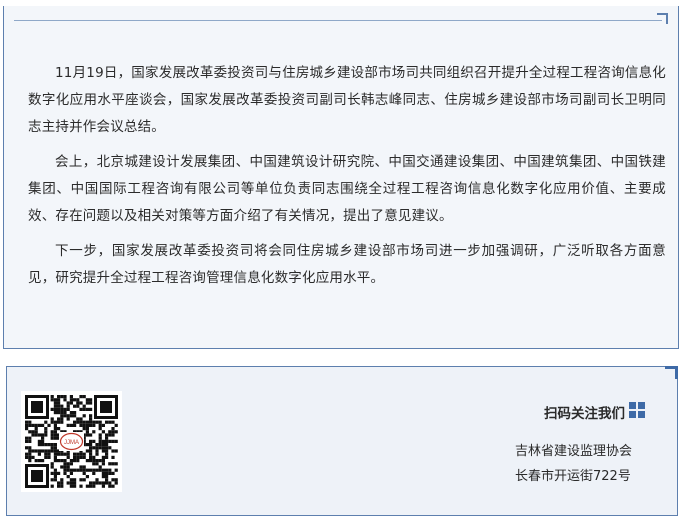 This screenshot has height=524, width=684. Describe the element at coordinates (573, 476) in the screenshot. I see `organization-address: 长春市开运街722号` at that location.